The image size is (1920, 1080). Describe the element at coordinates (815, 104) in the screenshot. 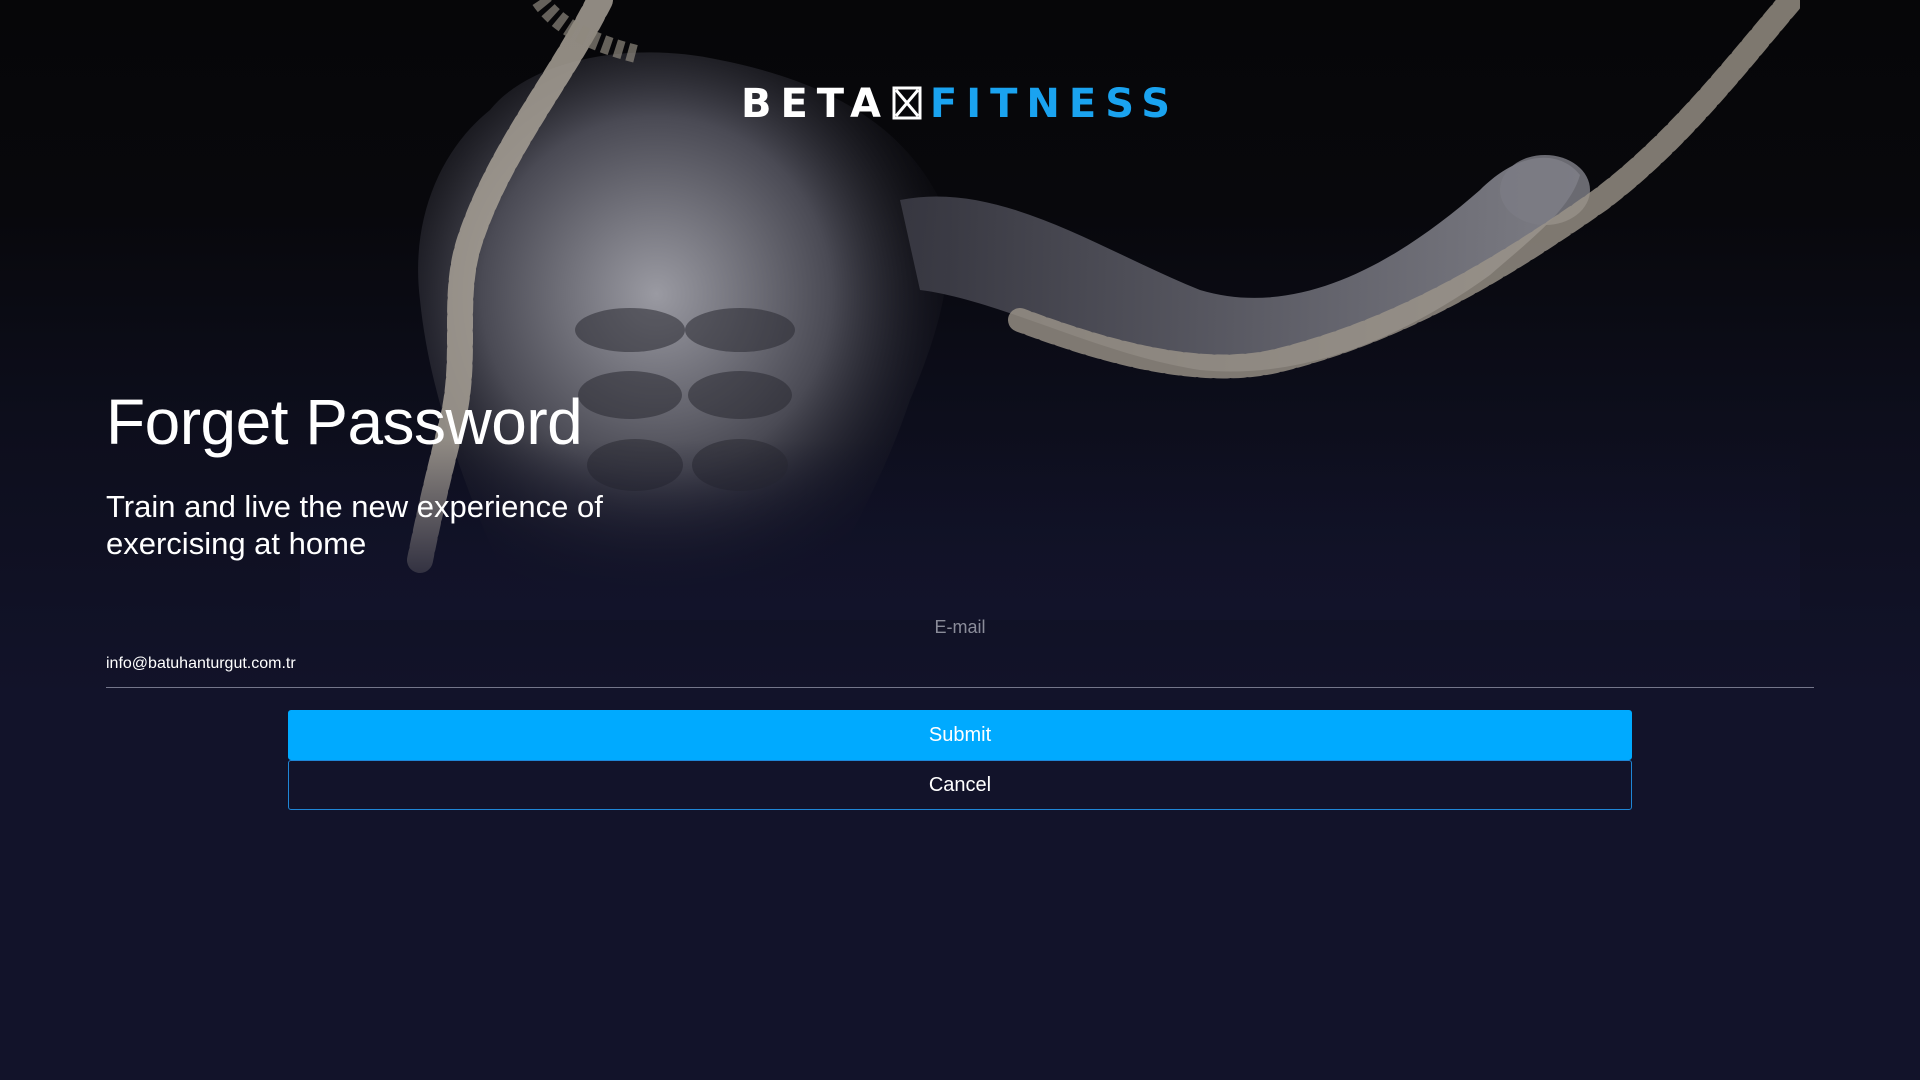

I see `logo-text-beta: BETA` at that location.